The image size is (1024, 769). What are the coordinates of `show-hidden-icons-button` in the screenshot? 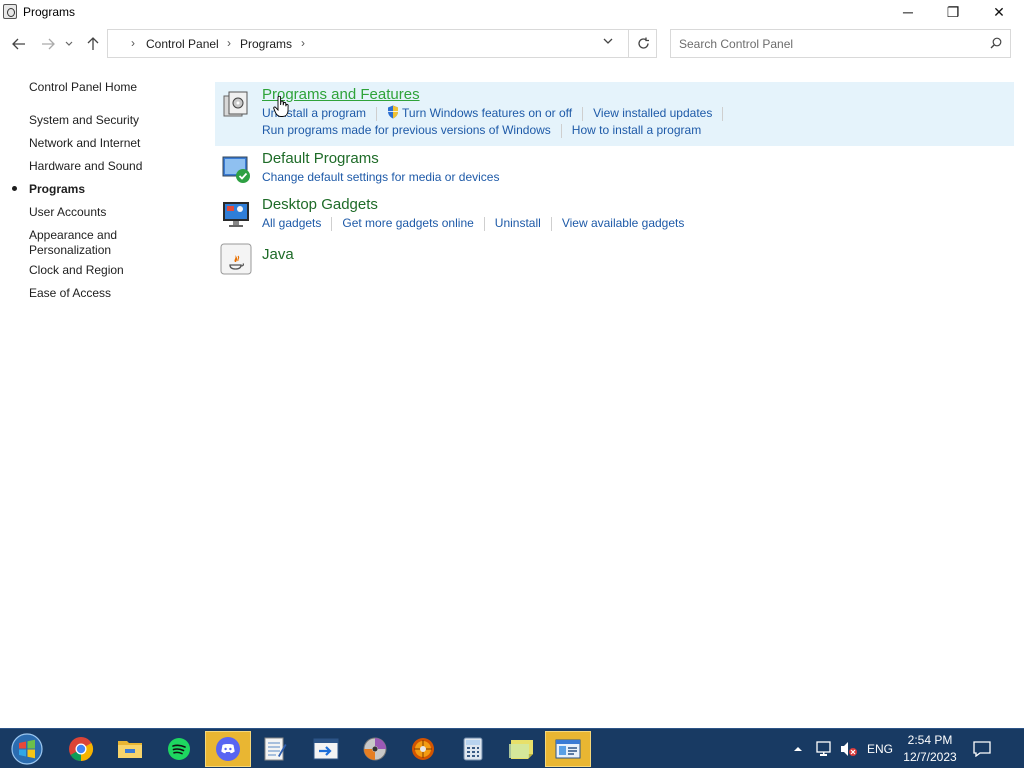 It's located at (798, 749).